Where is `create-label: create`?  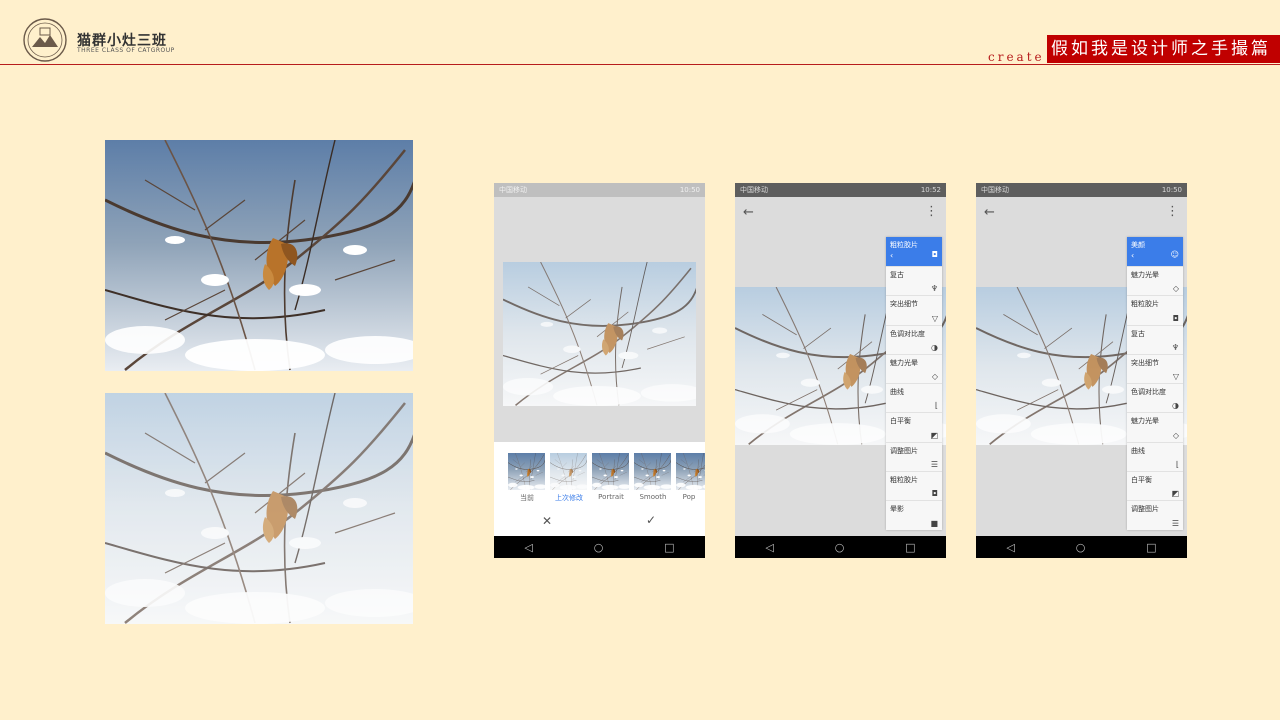 create-label: create is located at coordinates (1016, 57).